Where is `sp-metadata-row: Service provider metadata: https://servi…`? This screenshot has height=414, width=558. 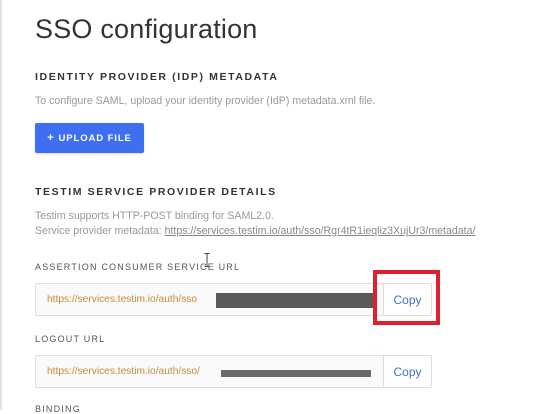
sp-metadata-row: Service provider metadata: https://servi… is located at coordinates (255, 231).